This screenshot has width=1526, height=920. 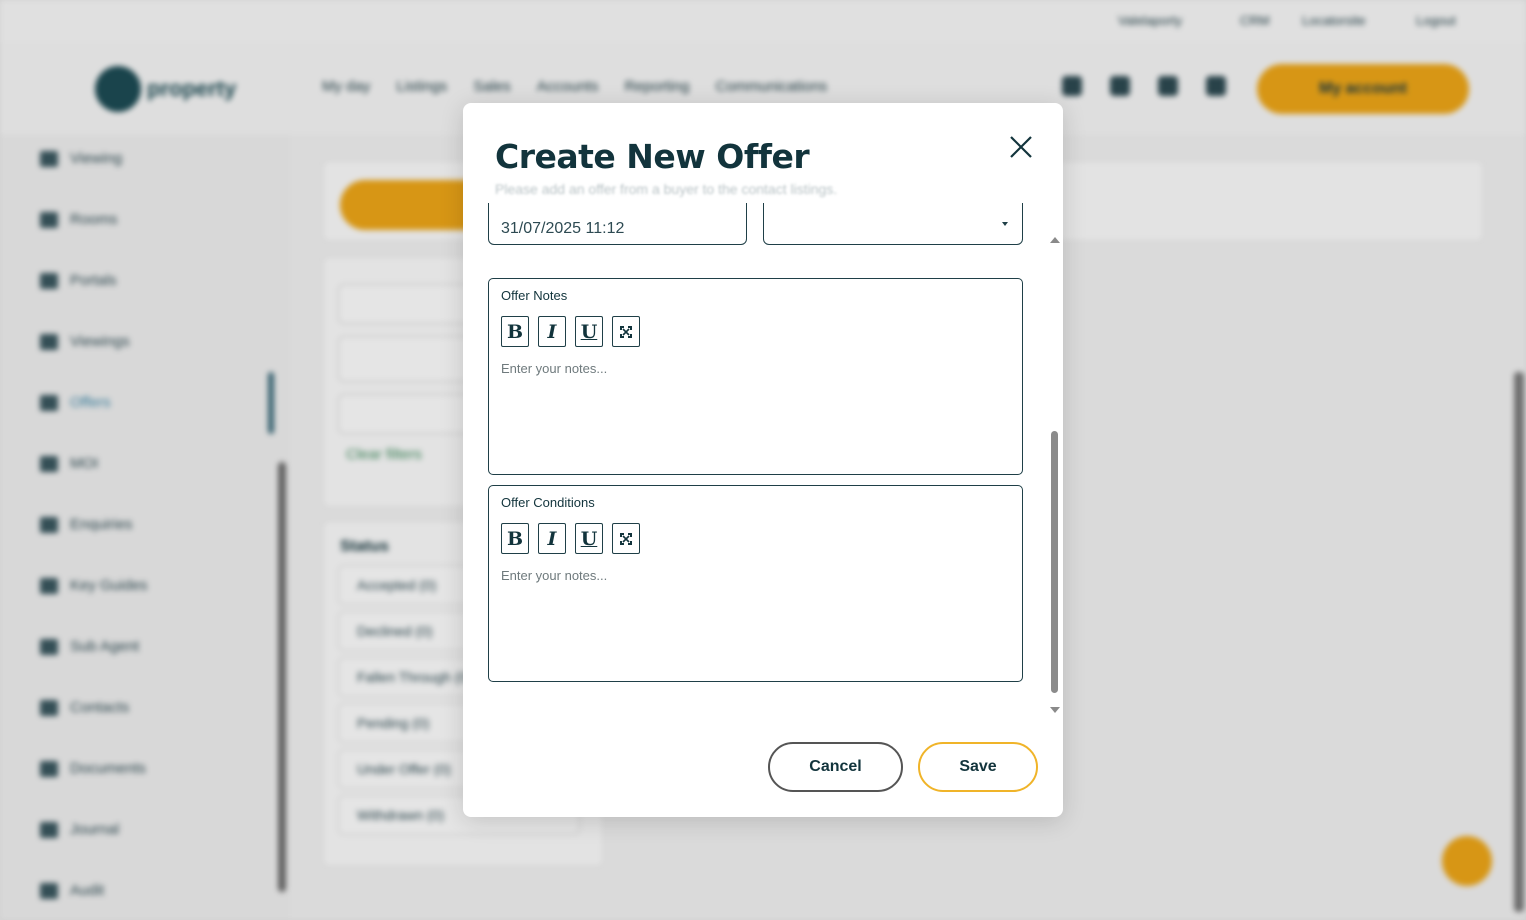 I want to click on save-button: Save, so click(x=978, y=767).